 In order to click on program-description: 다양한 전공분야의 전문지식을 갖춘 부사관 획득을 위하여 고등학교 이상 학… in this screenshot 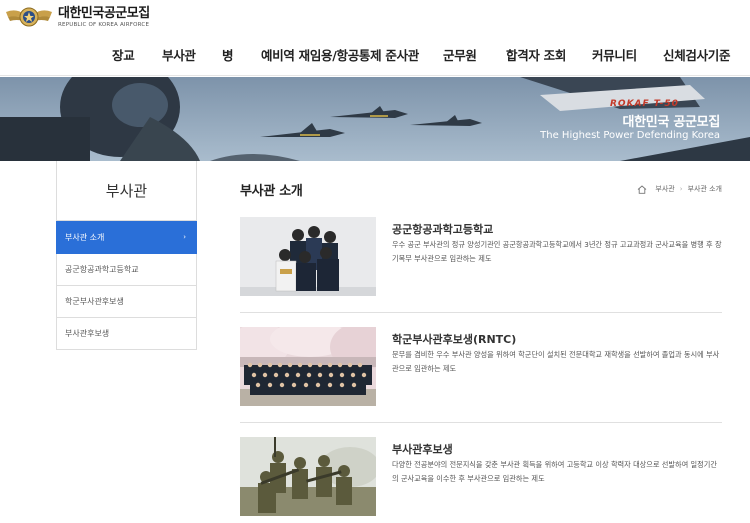, I will do `click(554, 471)`.